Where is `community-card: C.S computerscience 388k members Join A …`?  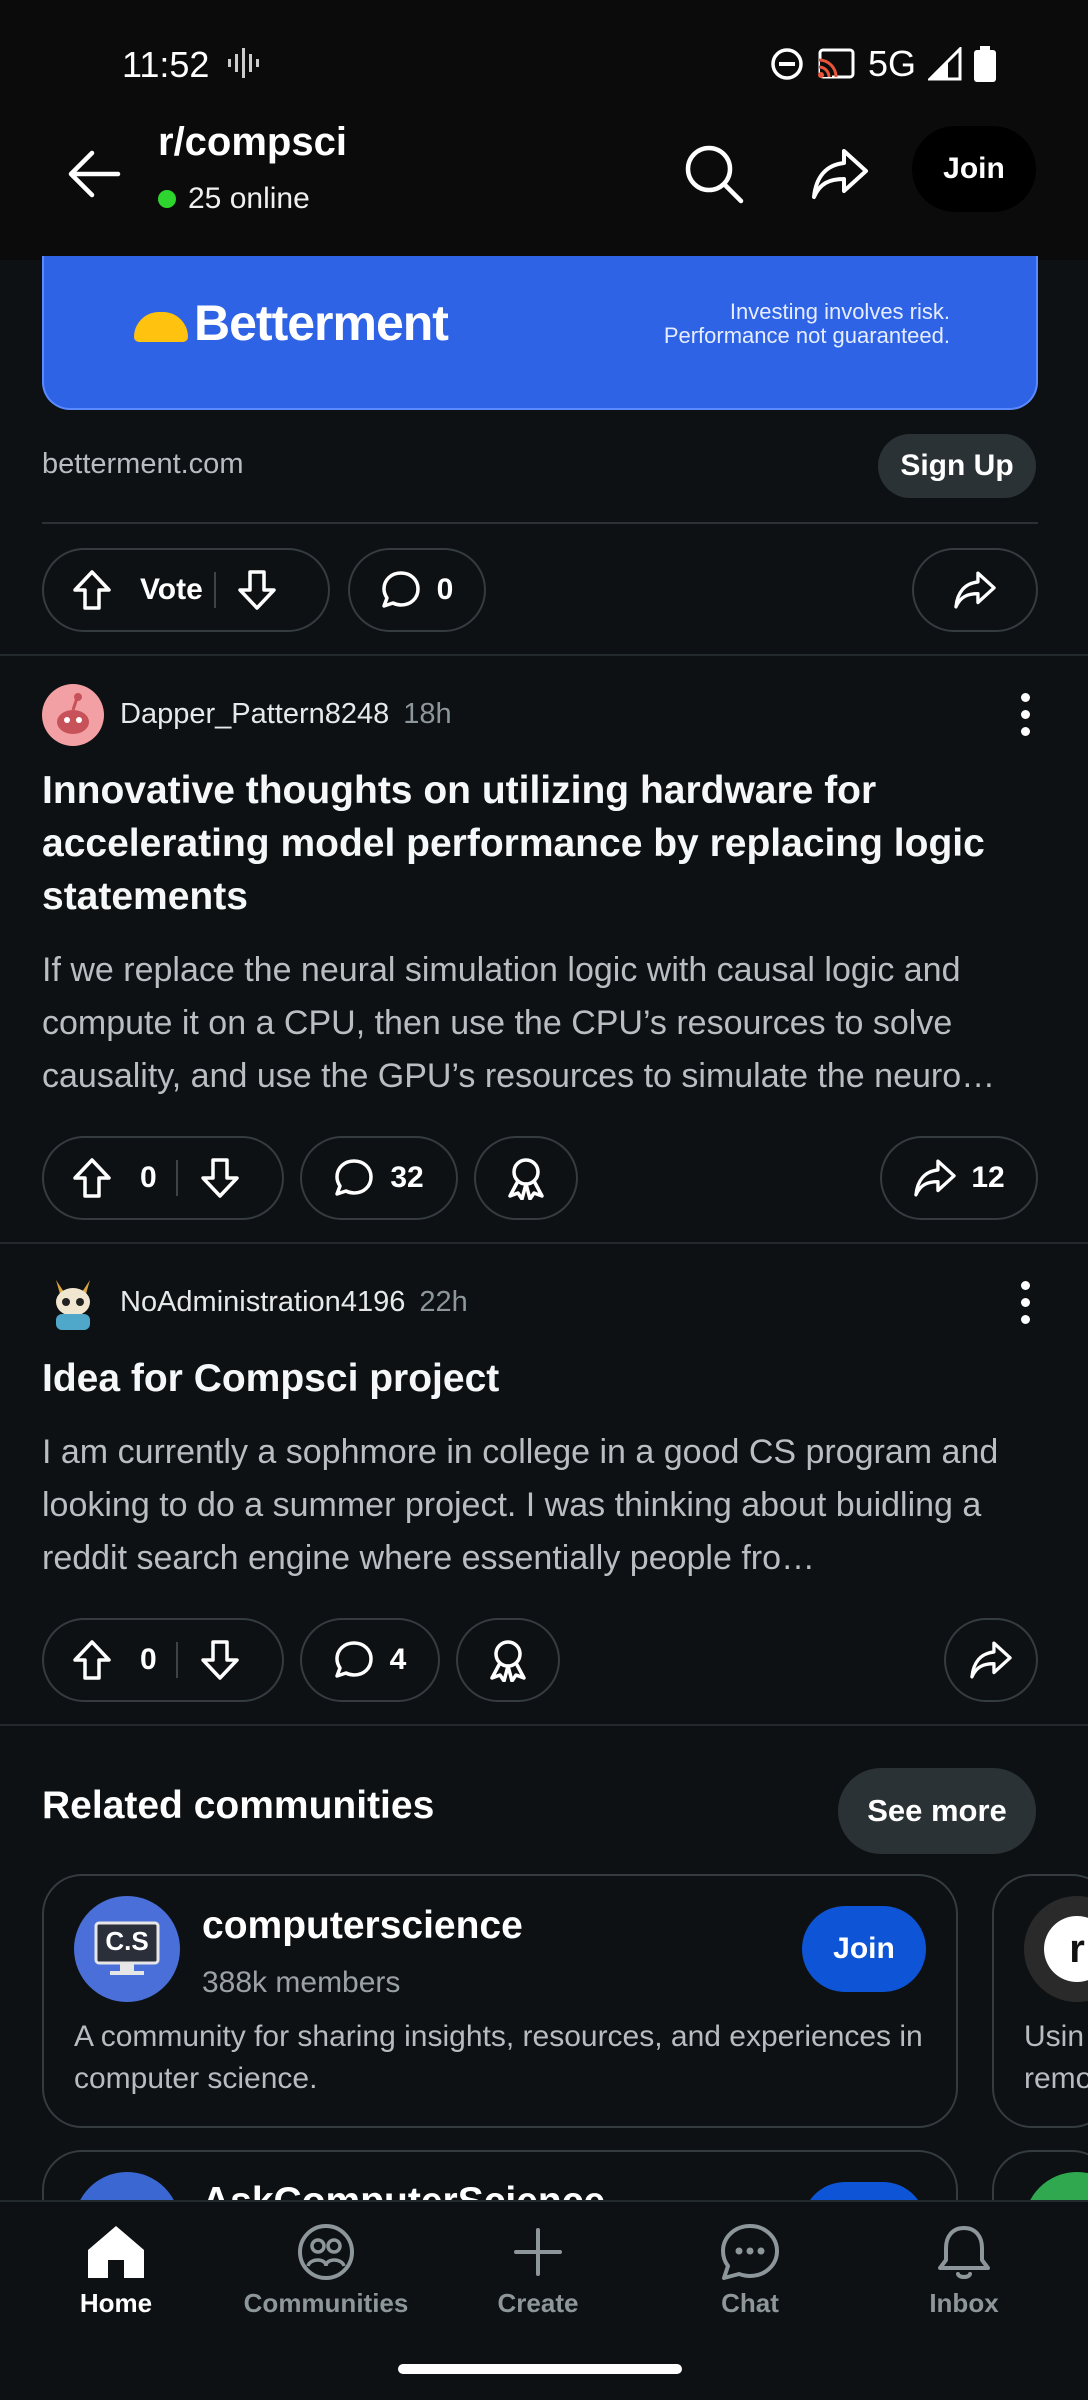
community-card: C.S computerscience 388k members Join A … is located at coordinates (500, 2001).